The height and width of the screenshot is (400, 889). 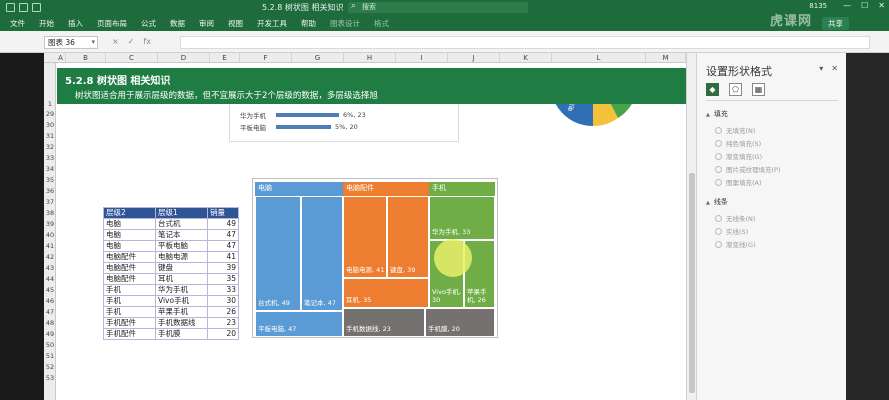 I want to click on col-header: F, so click(x=266, y=58).